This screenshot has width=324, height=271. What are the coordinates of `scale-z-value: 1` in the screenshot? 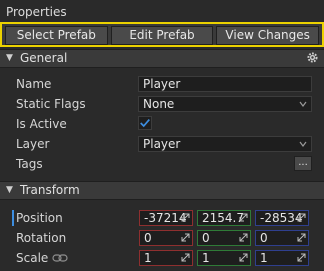 It's located at (264, 258).